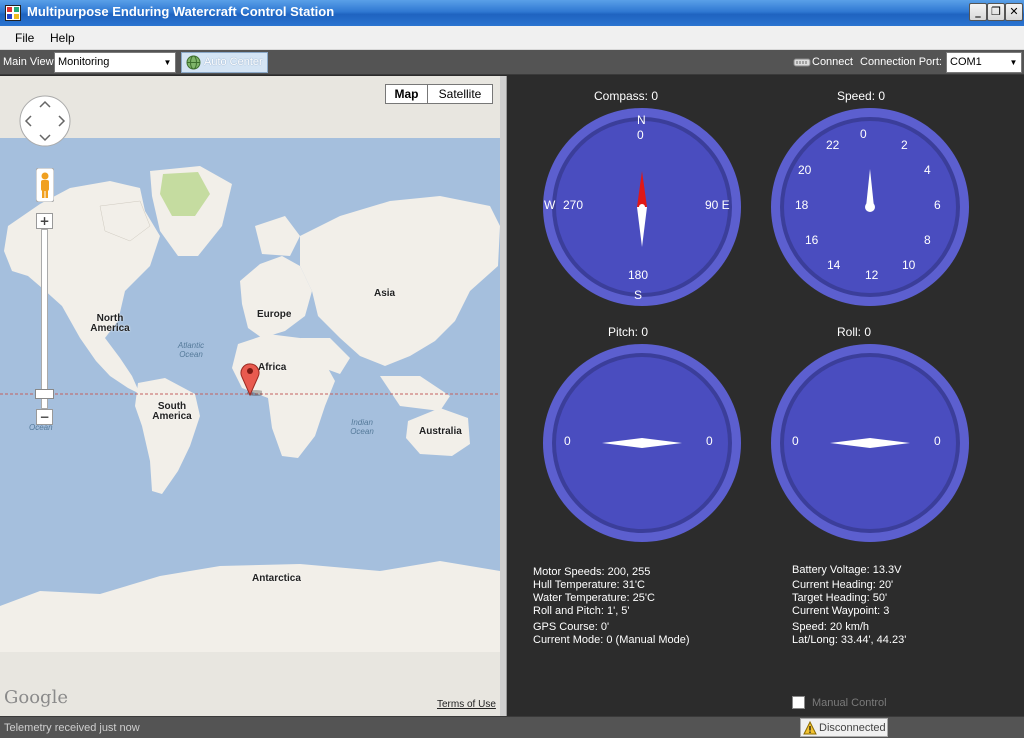 The image size is (1024, 738). What do you see at coordinates (810, 728) in the screenshot?
I see `warning-icon` at bounding box center [810, 728].